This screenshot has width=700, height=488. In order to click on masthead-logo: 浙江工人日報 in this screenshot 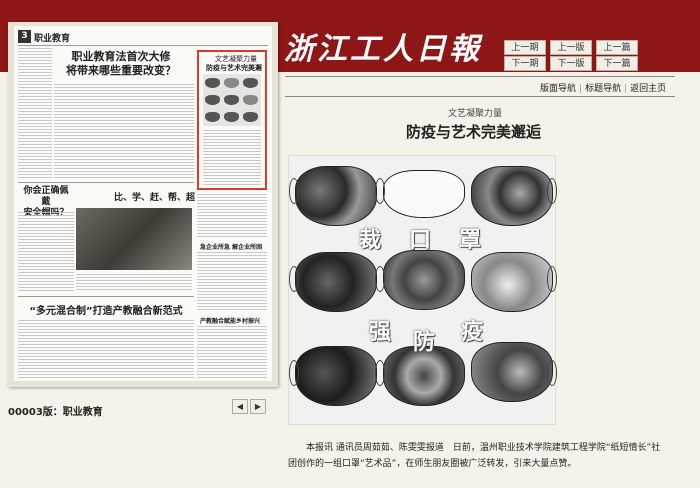, I will do `click(383, 49)`.